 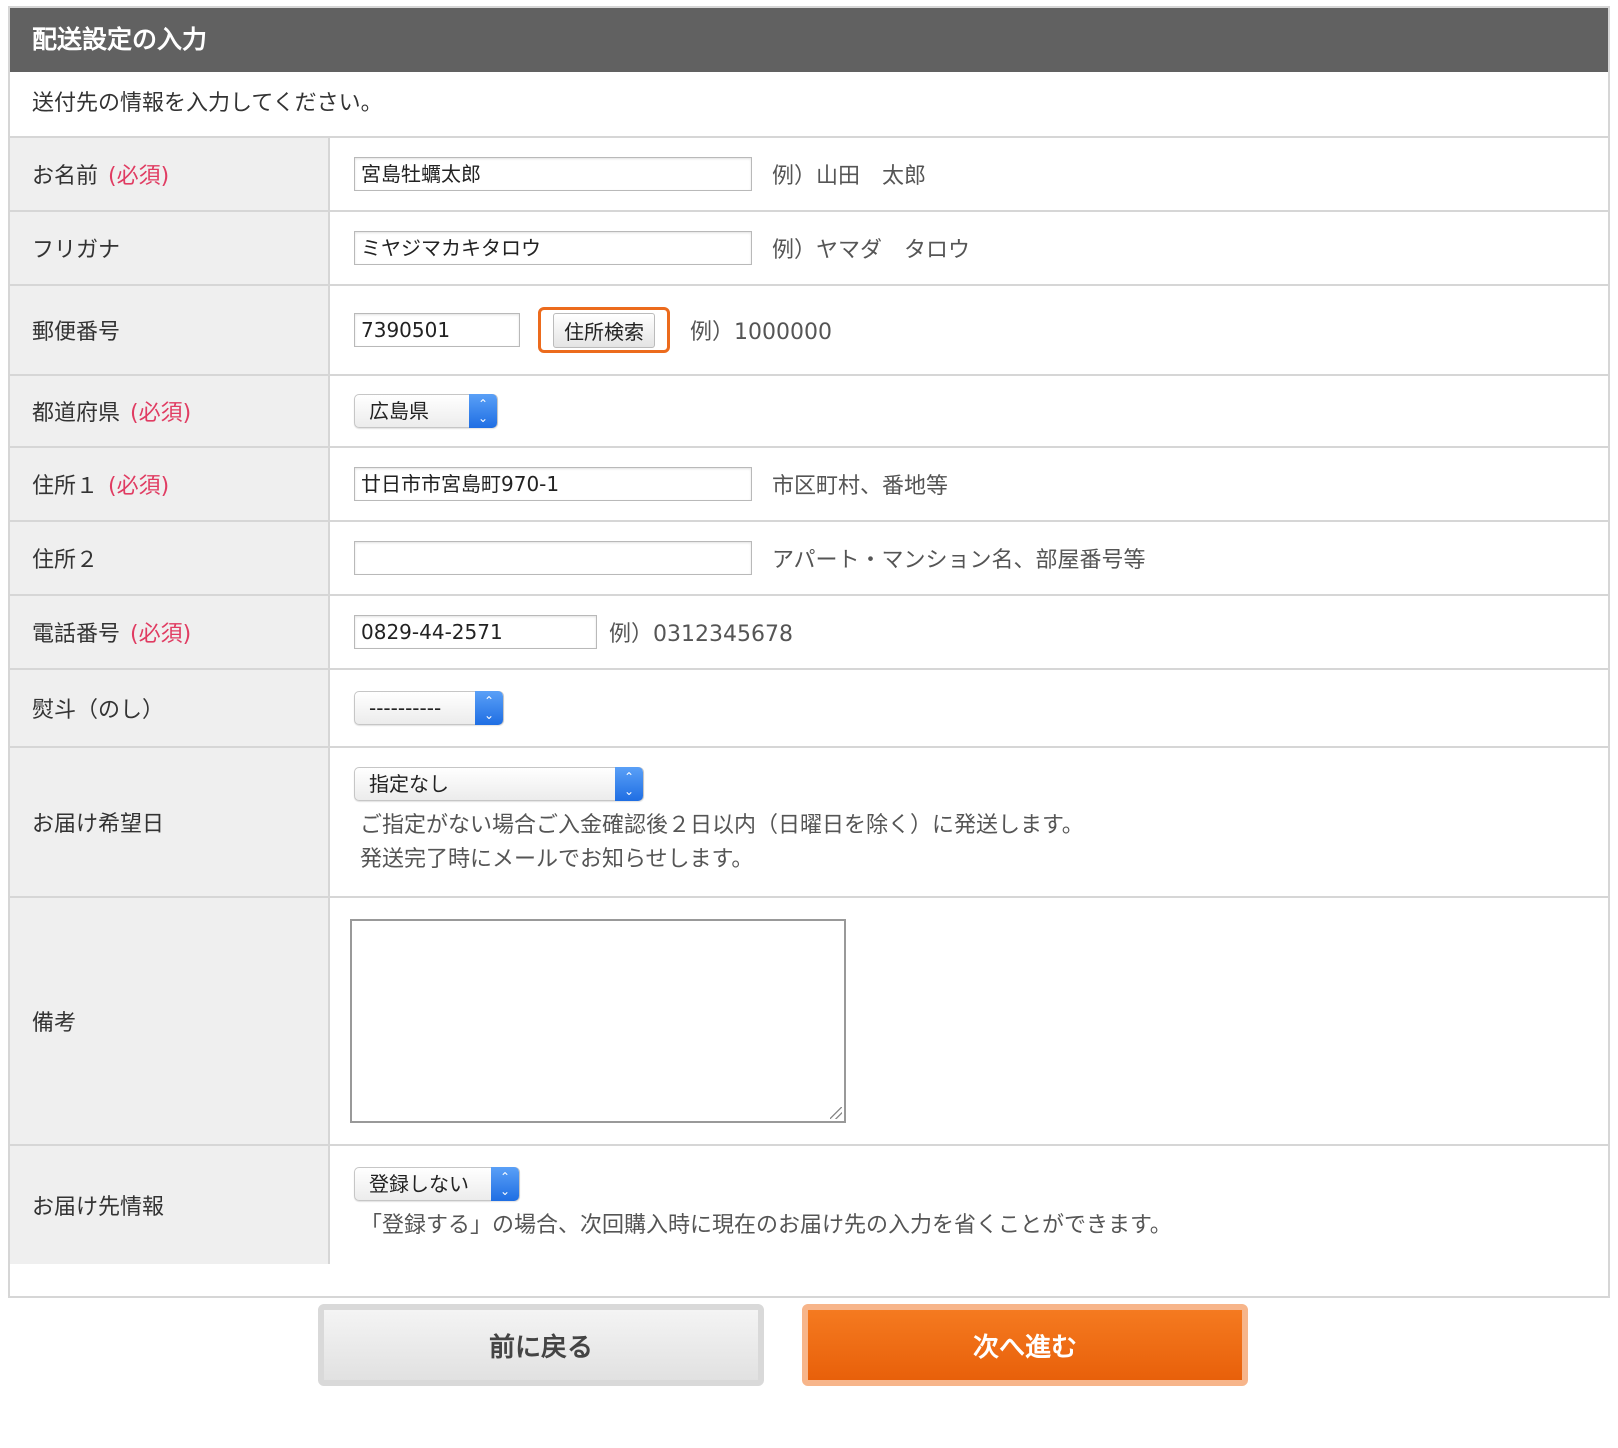 What do you see at coordinates (969, 330) in the screenshot?
I see `value-cell-postal: 7390501 住所検索 例）1000000` at bounding box center [969, 330].